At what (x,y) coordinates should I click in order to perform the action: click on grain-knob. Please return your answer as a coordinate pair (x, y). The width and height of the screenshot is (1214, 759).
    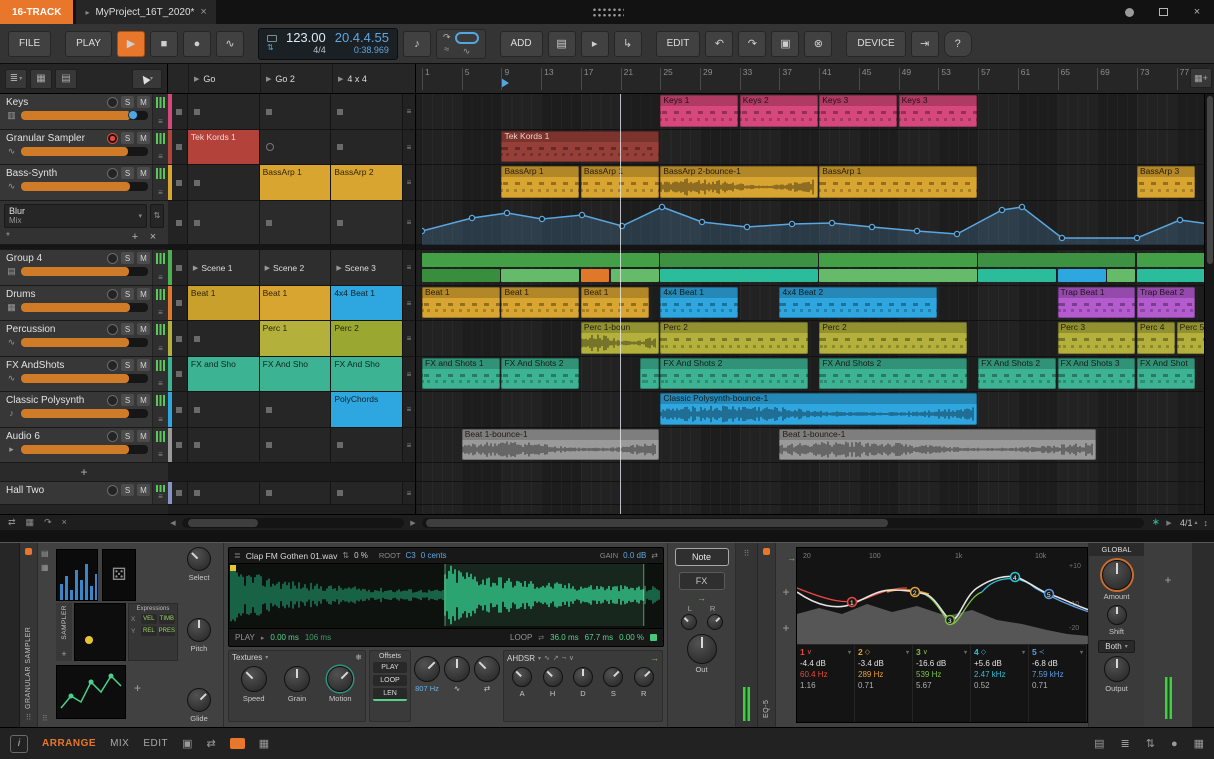
    Looking at the image, I should click on (296, 679).